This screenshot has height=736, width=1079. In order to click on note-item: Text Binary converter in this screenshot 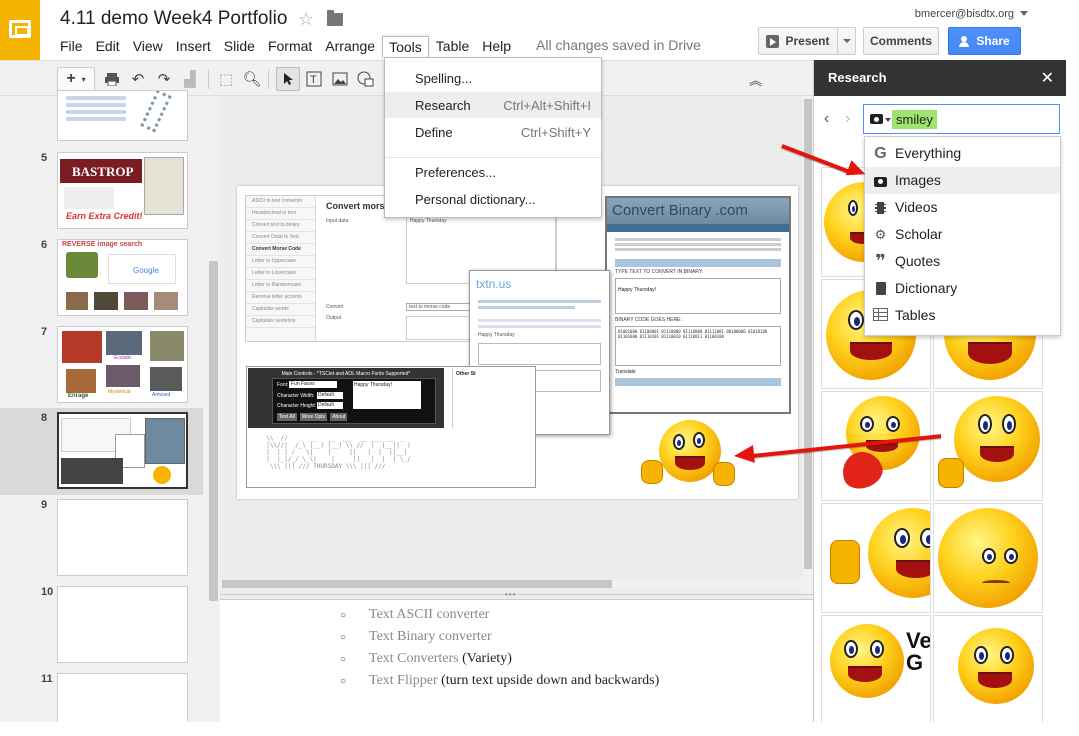, I will do `click(430, 637)`.